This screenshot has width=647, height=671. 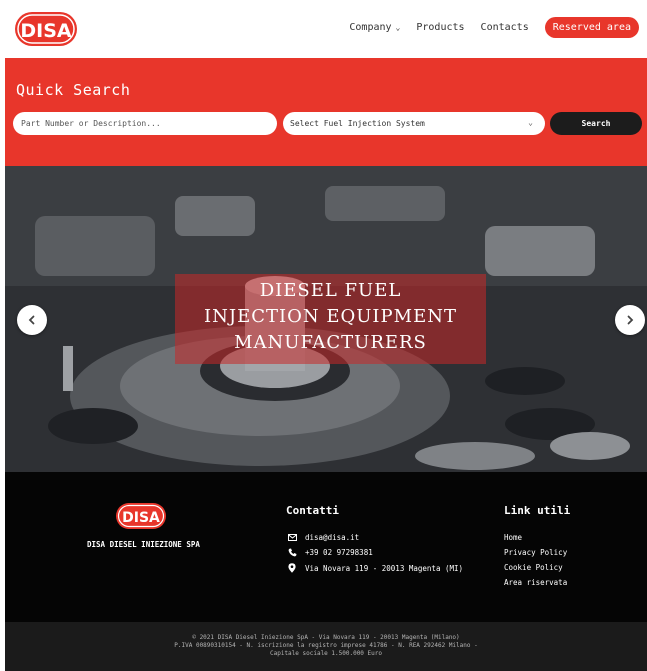 What do you see at coordinates (535, 552) in the screenshot?
I see `footer-link-privacy-policy: Privacy Policy` at bounding box center [535, 552].